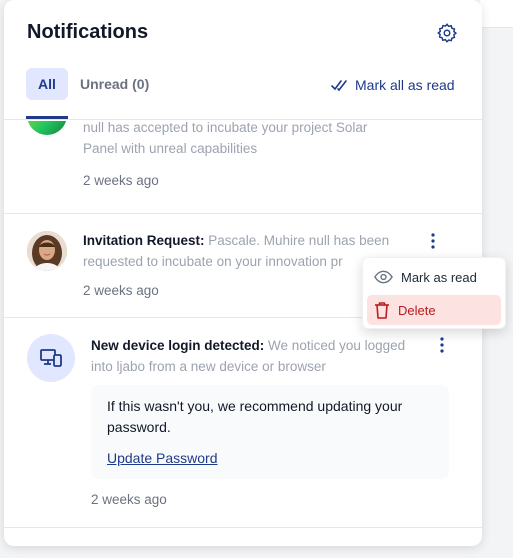 Image resolution: width=513 pixels, height=558 pixels. I want to click on double-check-icon, so click(339, 86).